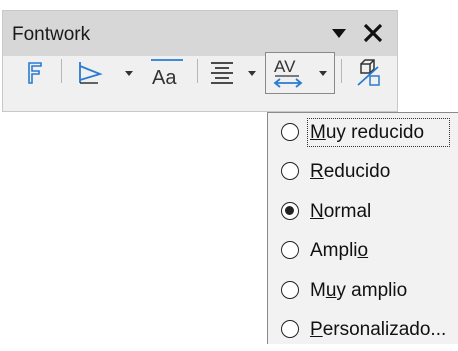  What do you see at coordinates (51, 34) in the screenshot?
I see `toolbar-title: Fontwork` at bounding box center [51, 34].